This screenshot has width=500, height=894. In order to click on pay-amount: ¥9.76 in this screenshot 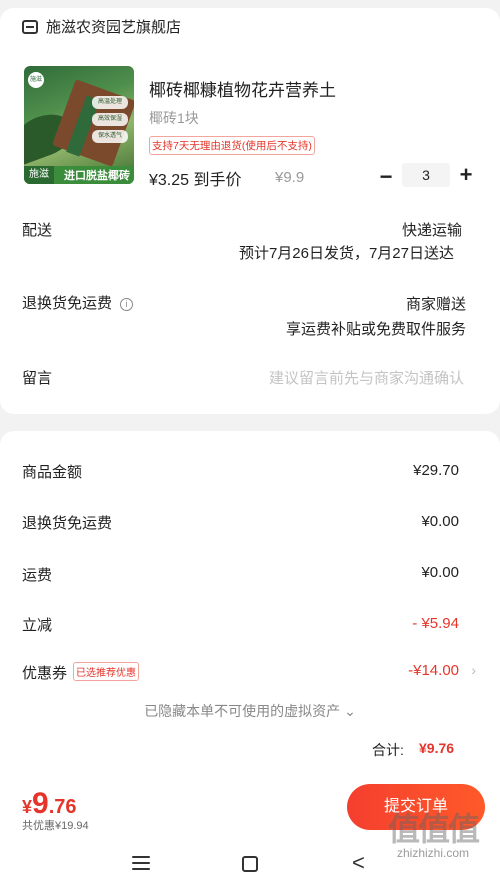, I will do `click(49, 804)`.